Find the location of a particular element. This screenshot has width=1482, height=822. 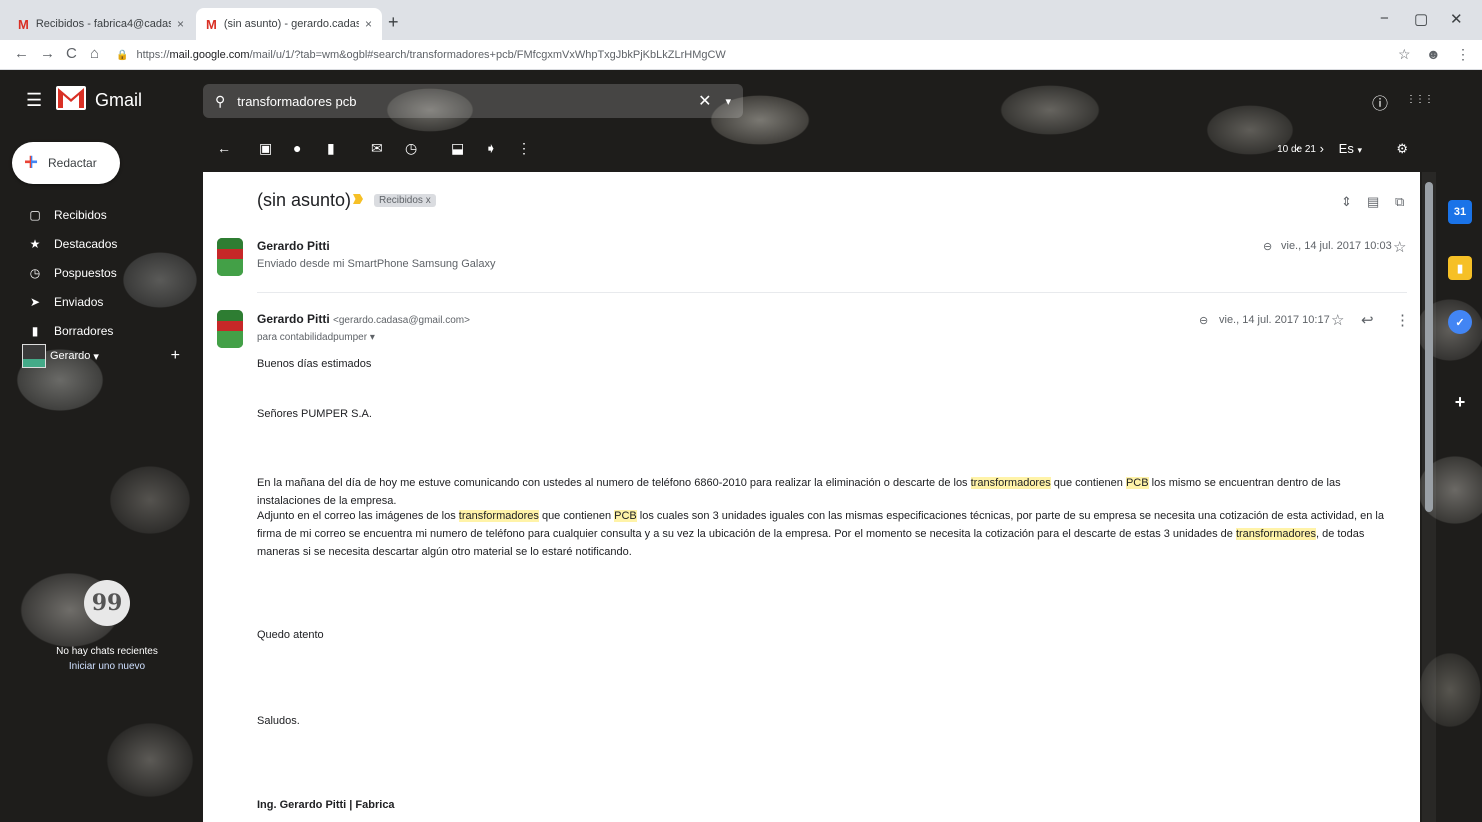

expand-all-icon: ⇕ is located at coordinates (1346, 202).